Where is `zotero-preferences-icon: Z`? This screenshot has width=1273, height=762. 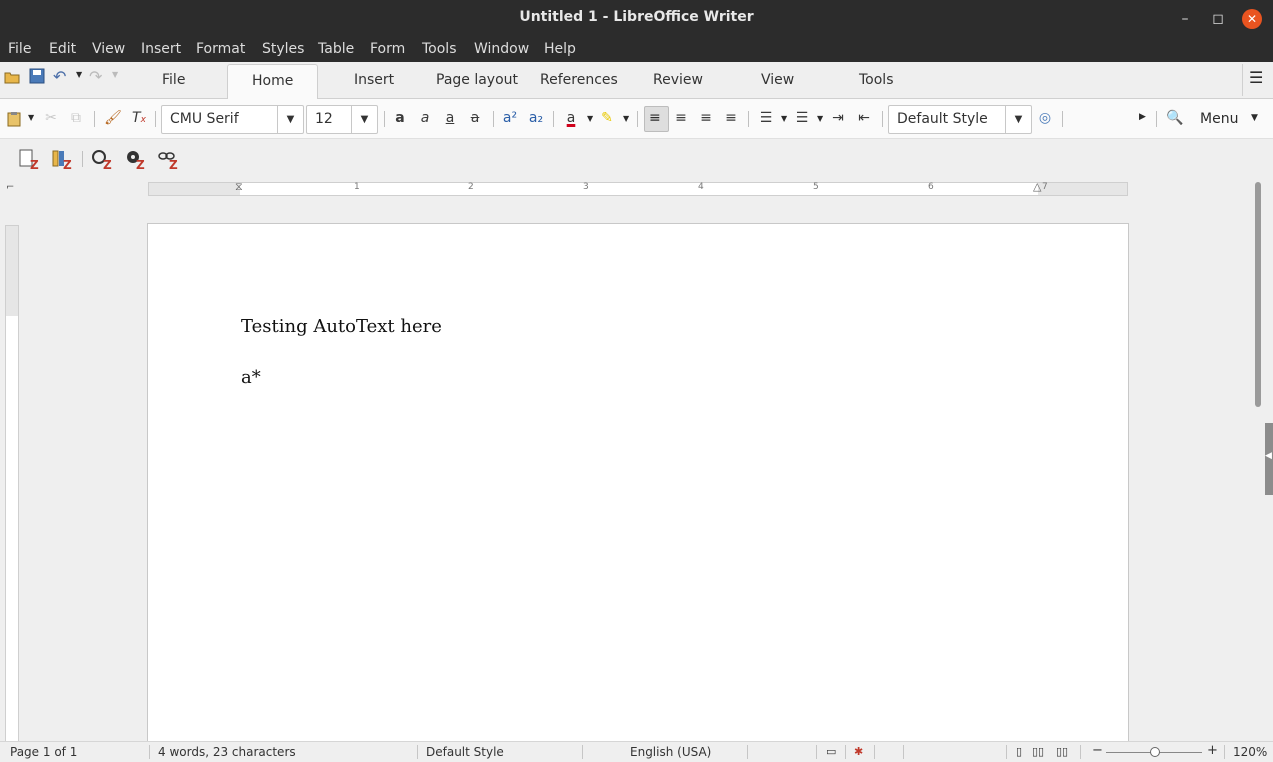
zotero-preferences-icon: Z is located at coordinates (136, 159).